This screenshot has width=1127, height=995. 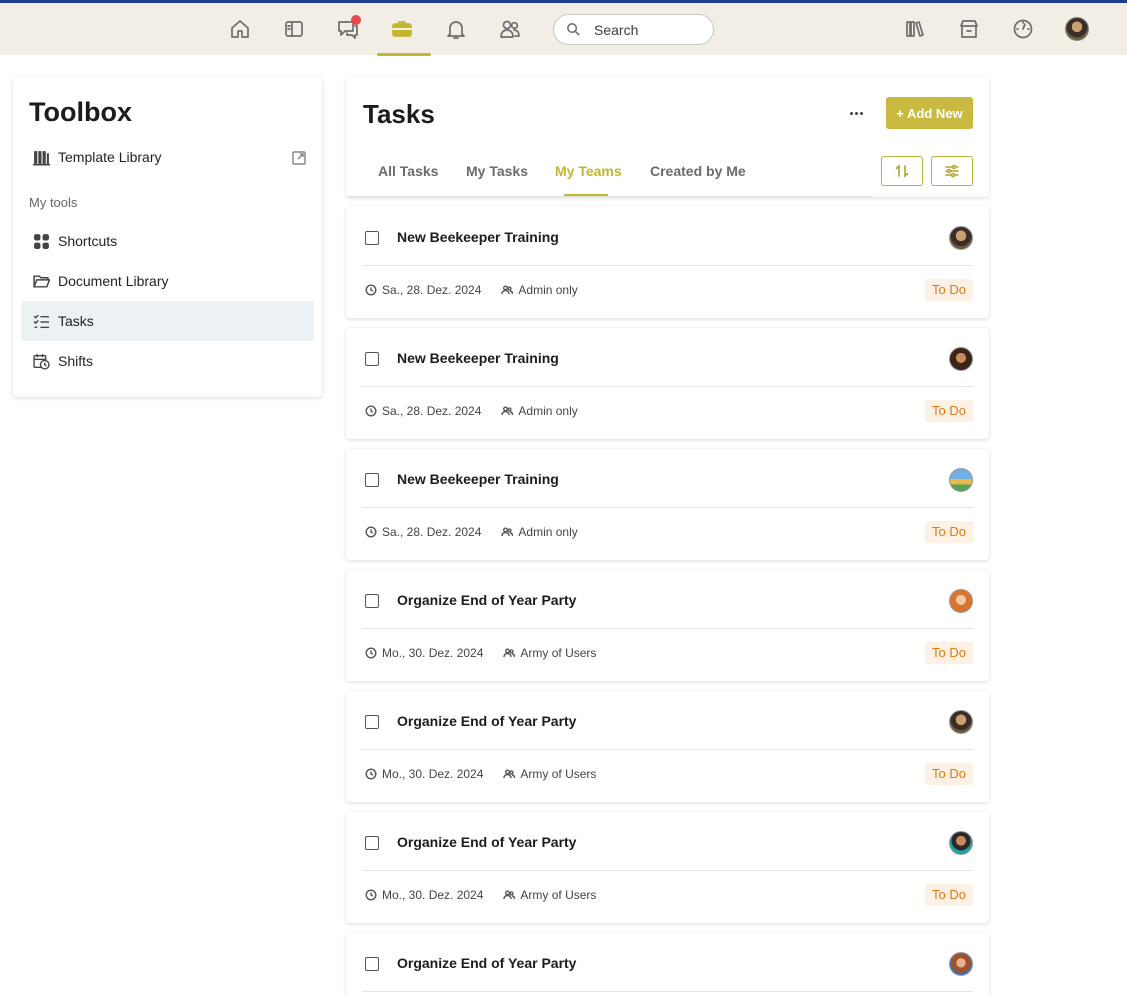 What do you see at coordinates (41, 321) in the screenshot?
I see `checklist-icon` at bounding box center [41, 321].